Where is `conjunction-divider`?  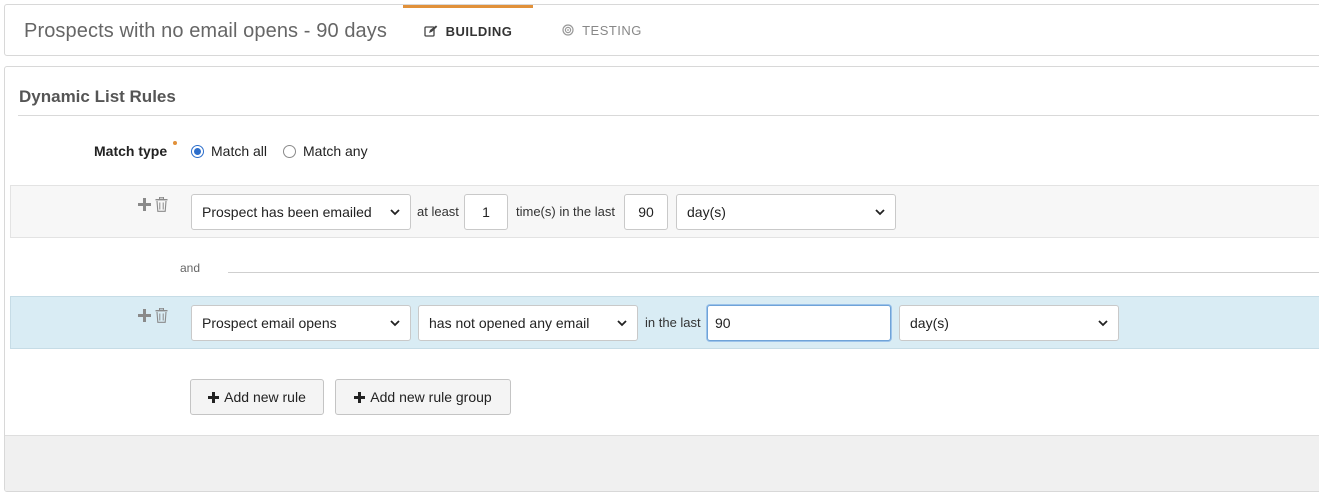
conjunction-divider is located at coordinates (773, 272).